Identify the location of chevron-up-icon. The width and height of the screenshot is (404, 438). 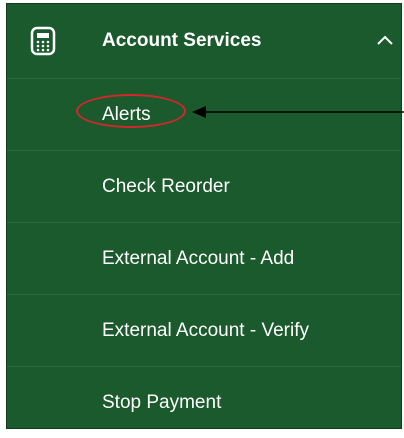
(385, 40).